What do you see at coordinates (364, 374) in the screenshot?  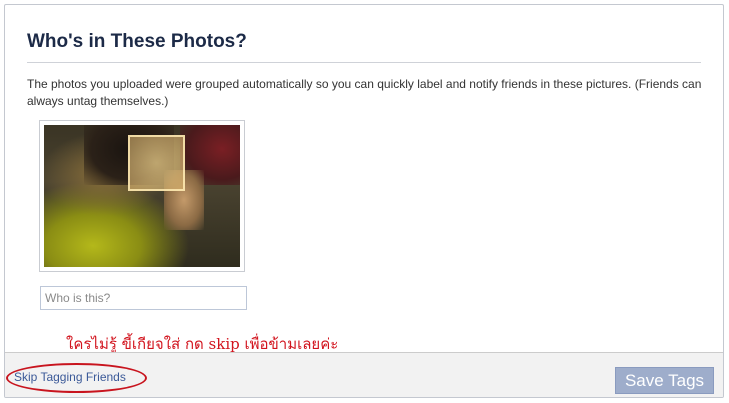 I see `dialog-footer: Skip Tagging Friends Save Tags` at bounding box center [364, 374].